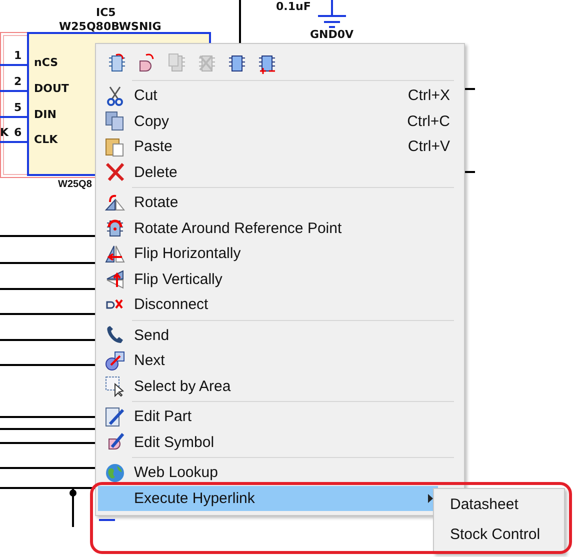  Describe the element at coordinates (46, 139) in the screenshot. I see `pin-name: CLK` at that location.